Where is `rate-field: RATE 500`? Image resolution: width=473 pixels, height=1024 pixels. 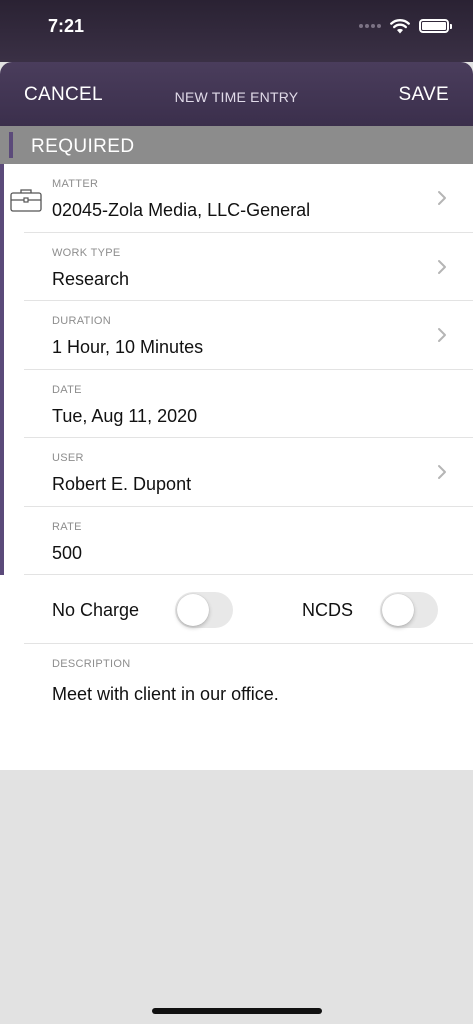 rate-field: RATE 500 is located at coordinates (236, 540).